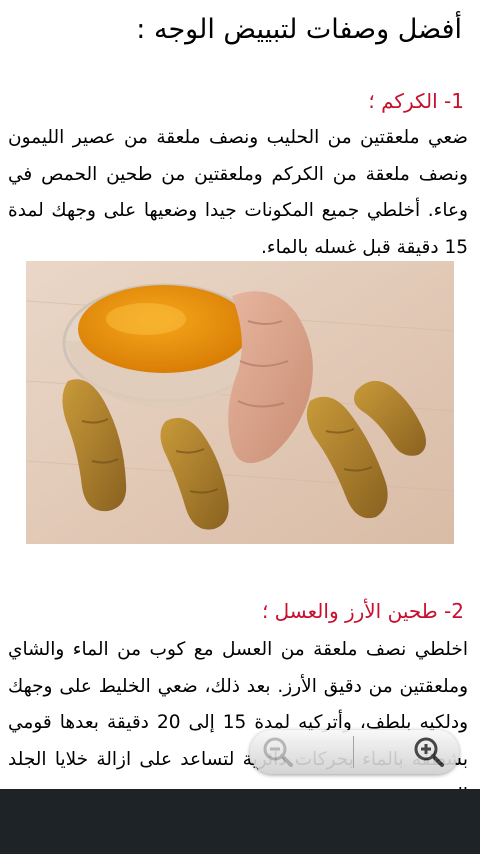 The height and width of the screenshot is (854, 480). I want to click on zoom-out-icon, so click(278, 752).